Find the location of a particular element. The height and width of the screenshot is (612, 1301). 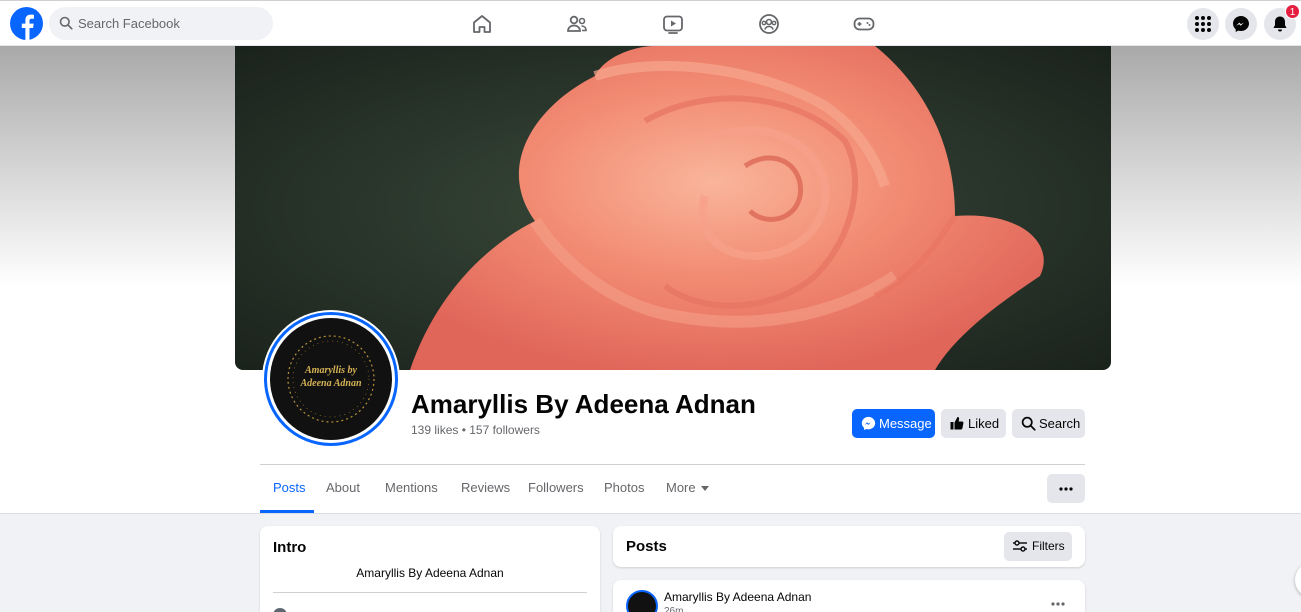

header-bottom-border is located at coordinates (650, 513).